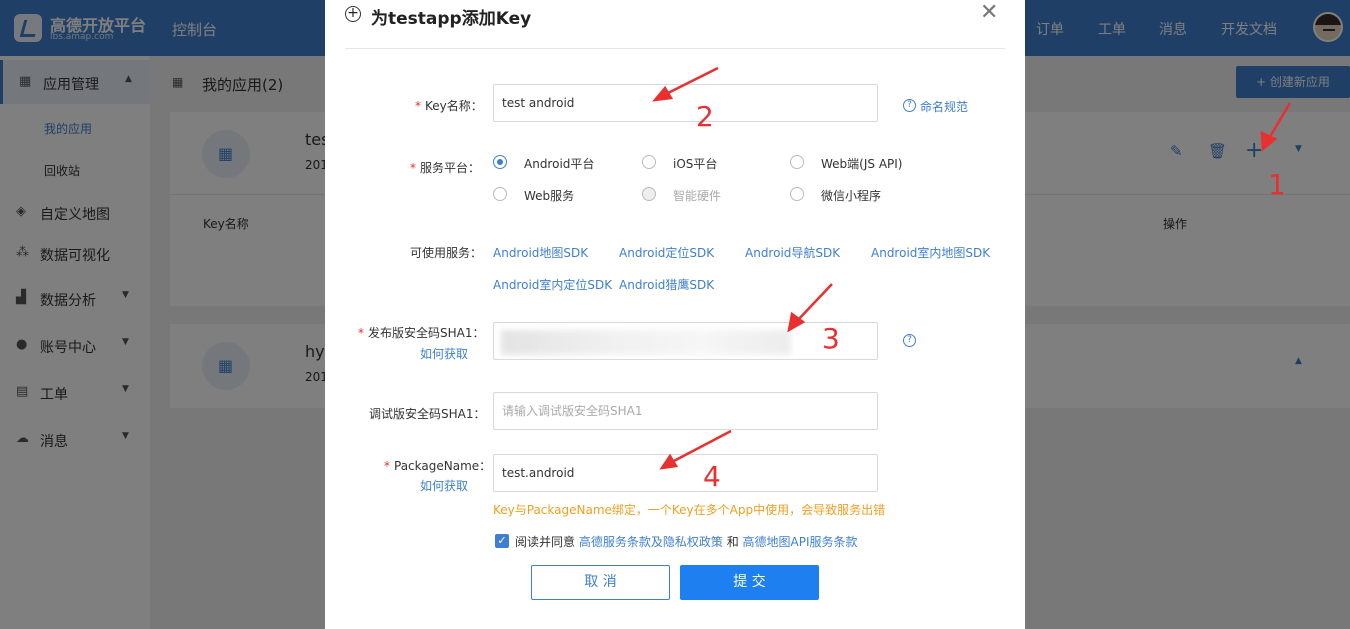 Image resolution: width=1350 pixels, height=629 pixels. I want to click on annotation-number-3: 3, so click(831, 338).